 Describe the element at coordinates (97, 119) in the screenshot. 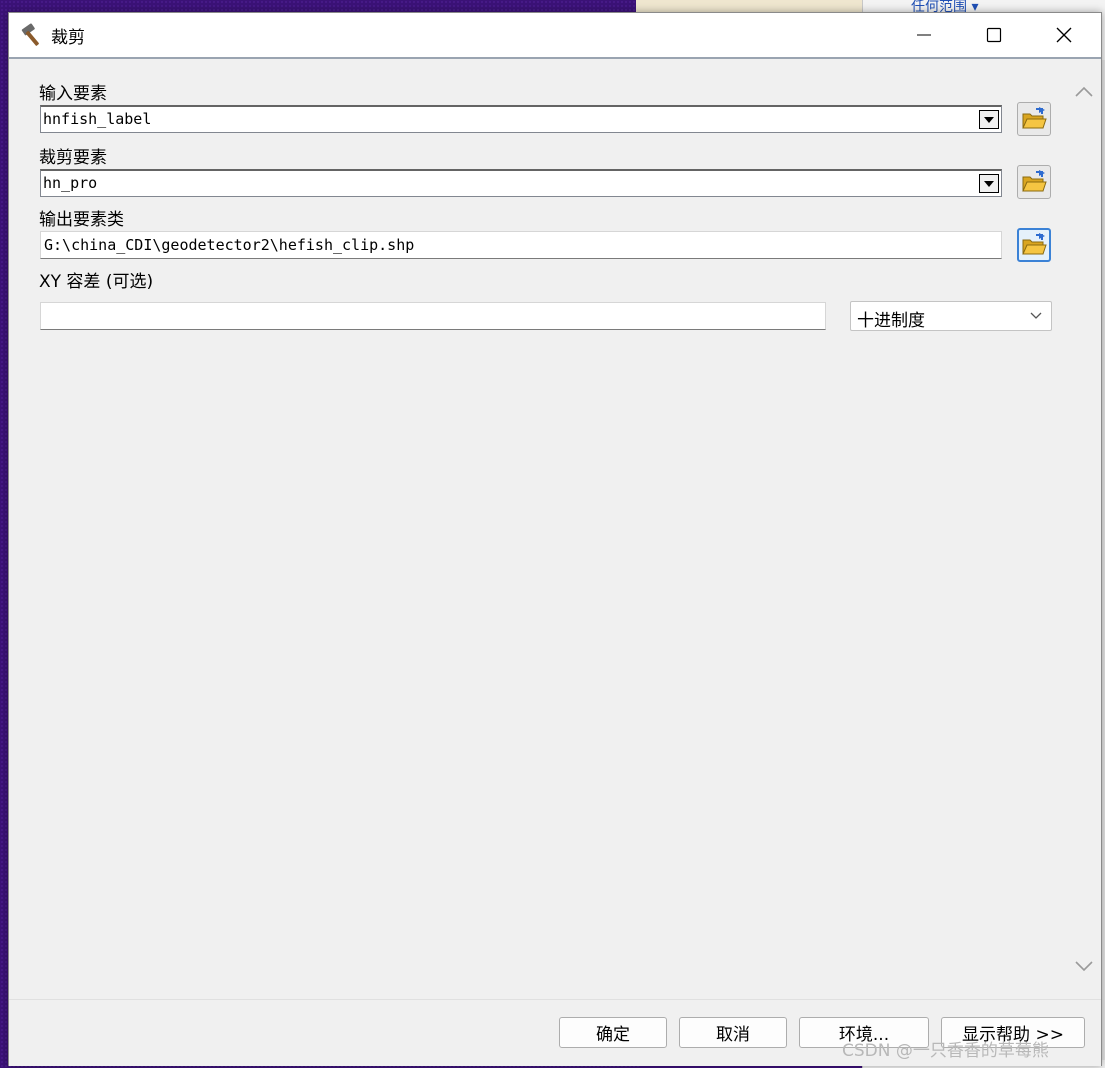

I see `input-features-value: hnfish_label` at that location.